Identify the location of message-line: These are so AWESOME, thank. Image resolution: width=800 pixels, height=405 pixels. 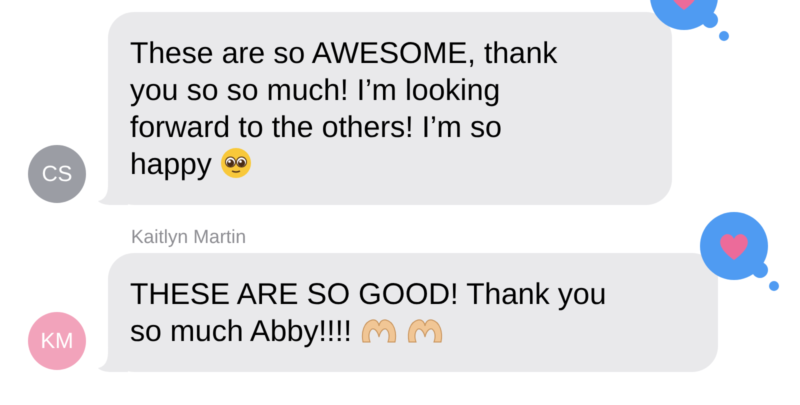
(344, 53).